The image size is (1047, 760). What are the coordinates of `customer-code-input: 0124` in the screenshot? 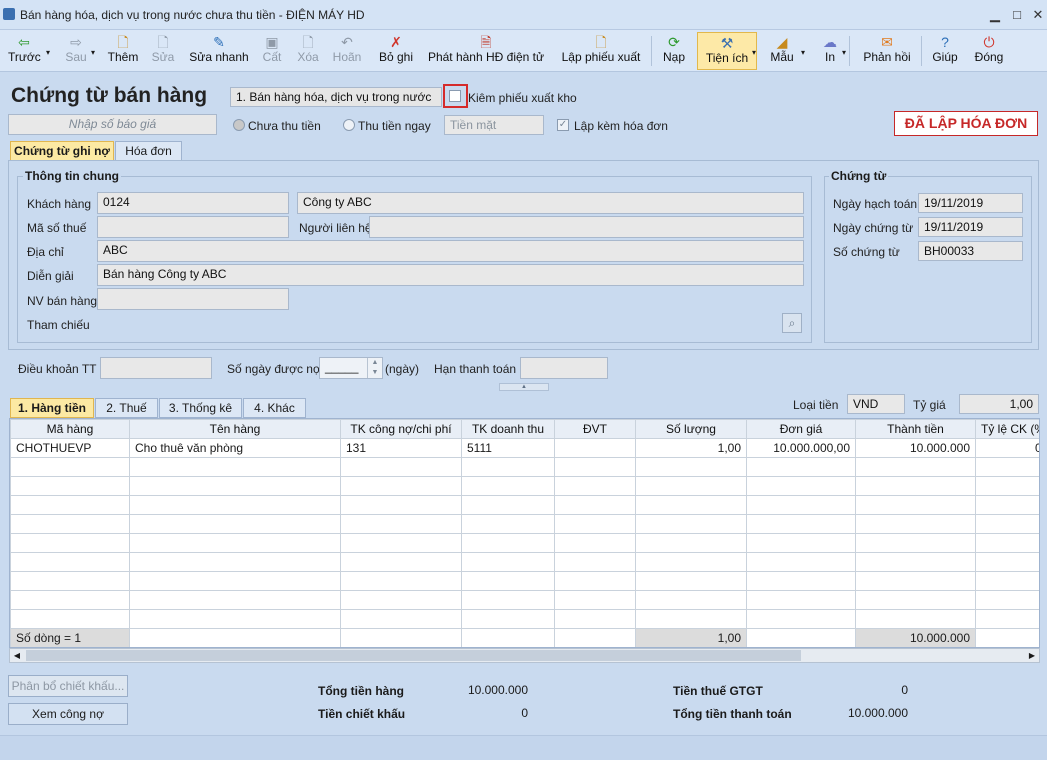 It's located at (193, 203).